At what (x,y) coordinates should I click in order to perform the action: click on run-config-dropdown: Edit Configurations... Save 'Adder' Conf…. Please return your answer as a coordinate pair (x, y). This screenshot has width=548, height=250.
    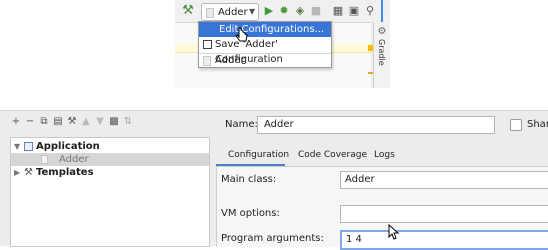
    Looking at the image, I should click on (265, 44).